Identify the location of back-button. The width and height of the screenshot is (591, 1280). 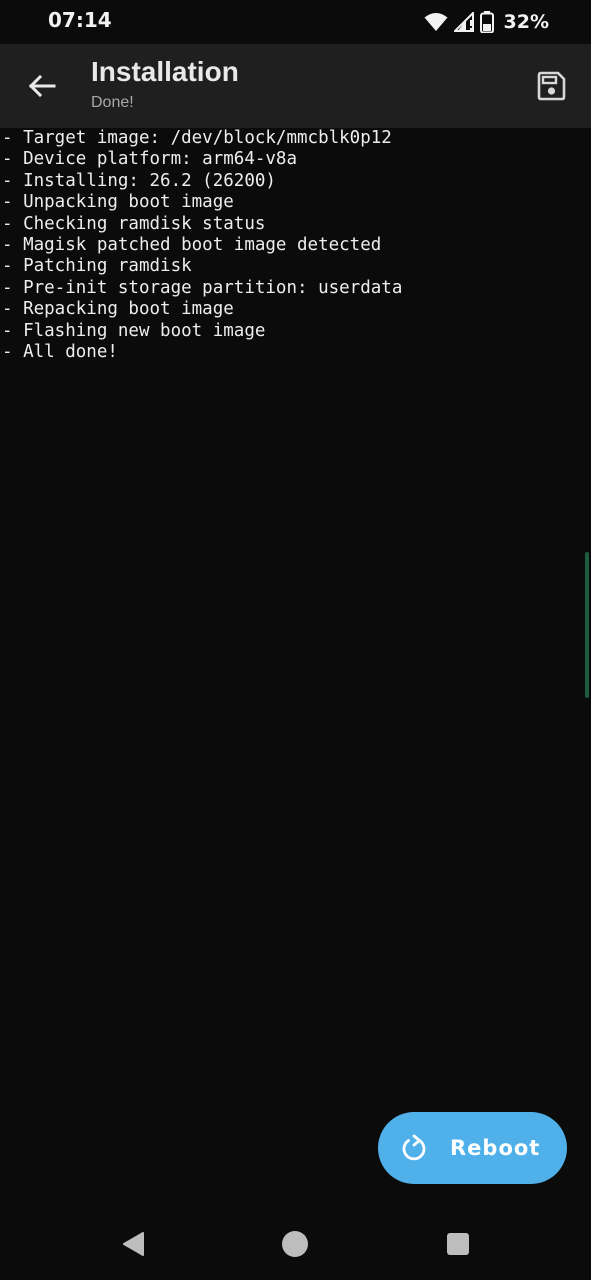
(42, 86).